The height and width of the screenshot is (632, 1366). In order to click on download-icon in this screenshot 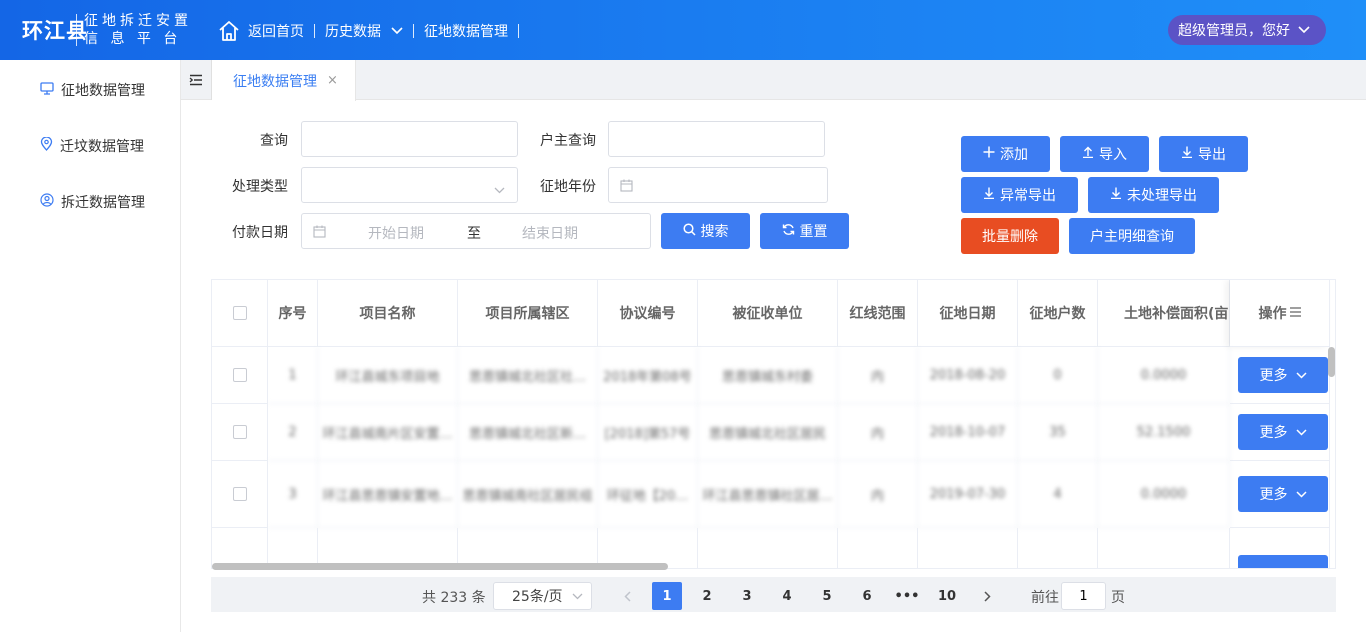, I will do `click(1118, 195)`.